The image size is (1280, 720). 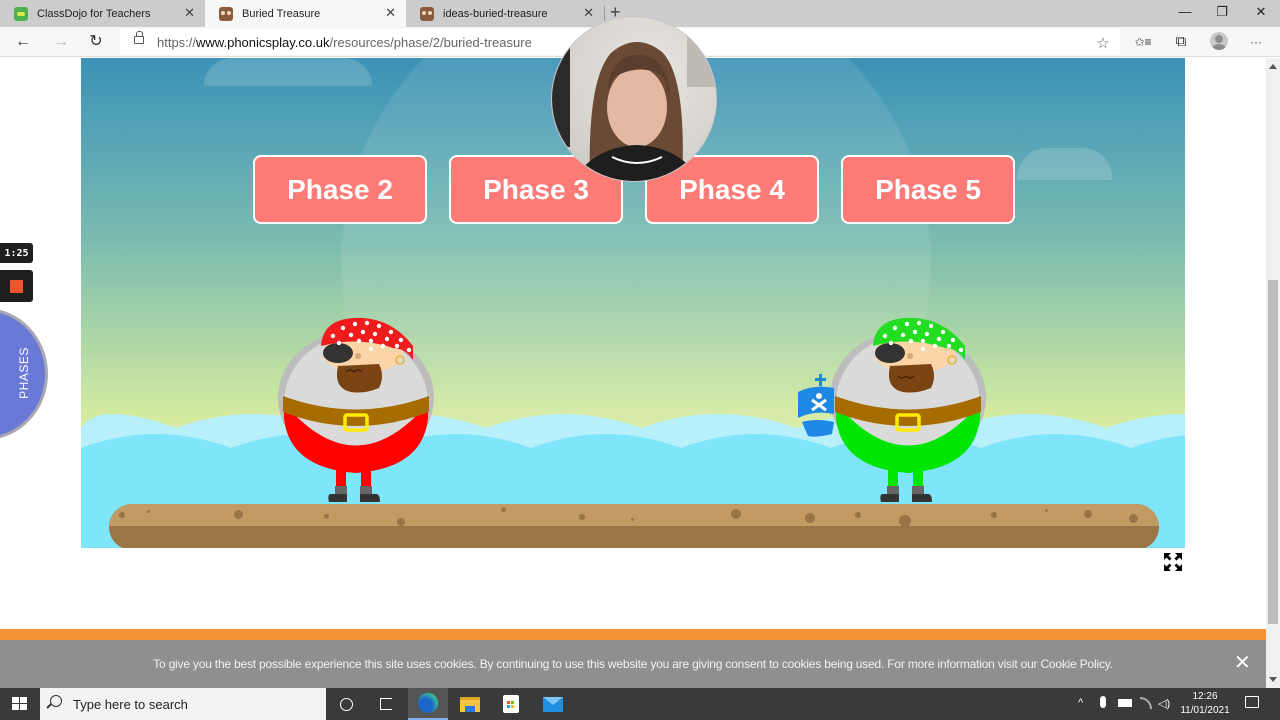 What do you see at coordinates (634, 104) in the screenshot?
I see `webcam-person` at bounding box center [634, 104].